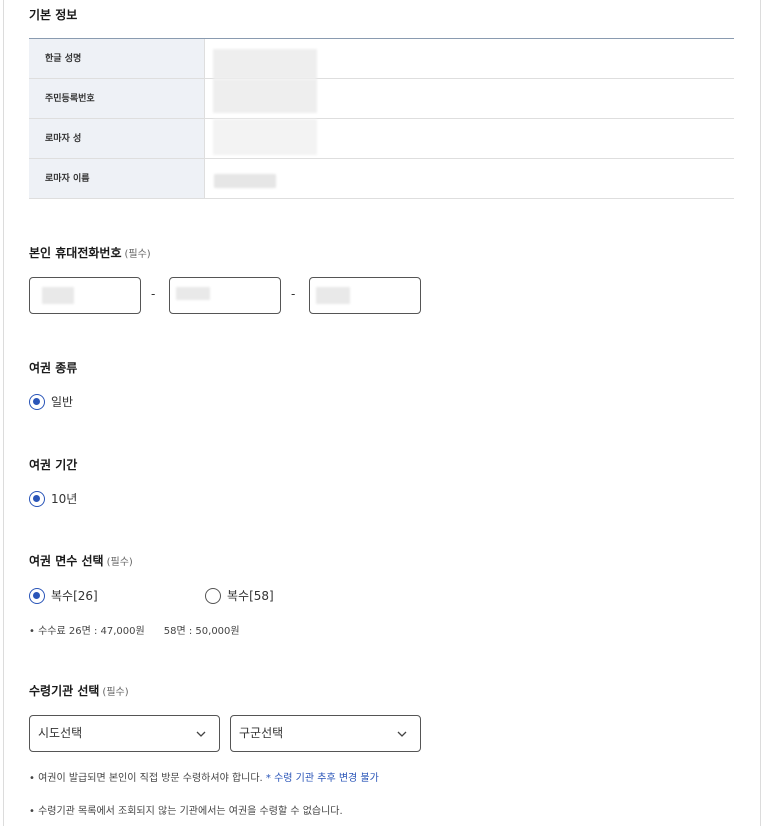  Describe the element at coordinates (134, 631) in the screenshot. I see `fee-note: • 수수료 26면 : 47,000원 58면 : 50,000원` at that location.